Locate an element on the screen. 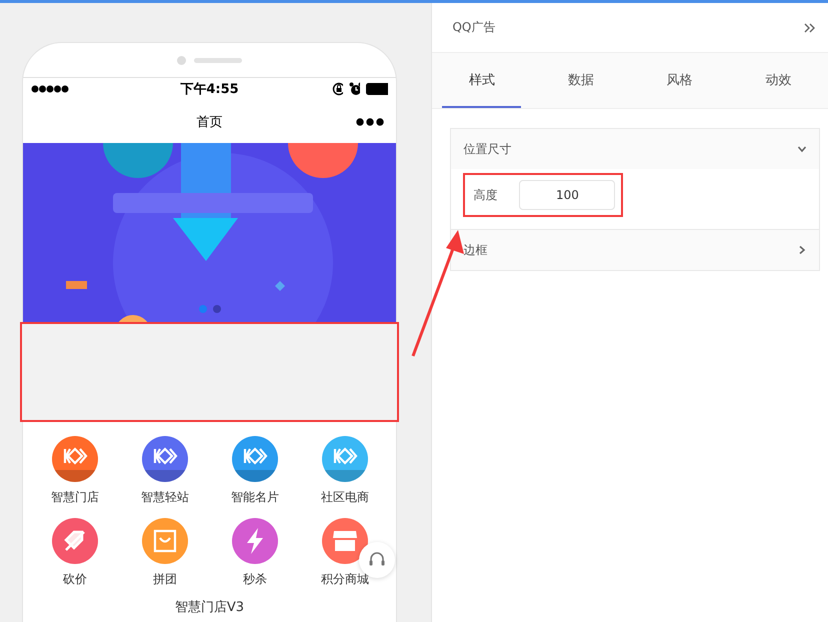 This screenshot has width=828, height=622. shortcut-label: 砍价 is located at coordinates (75, 579).